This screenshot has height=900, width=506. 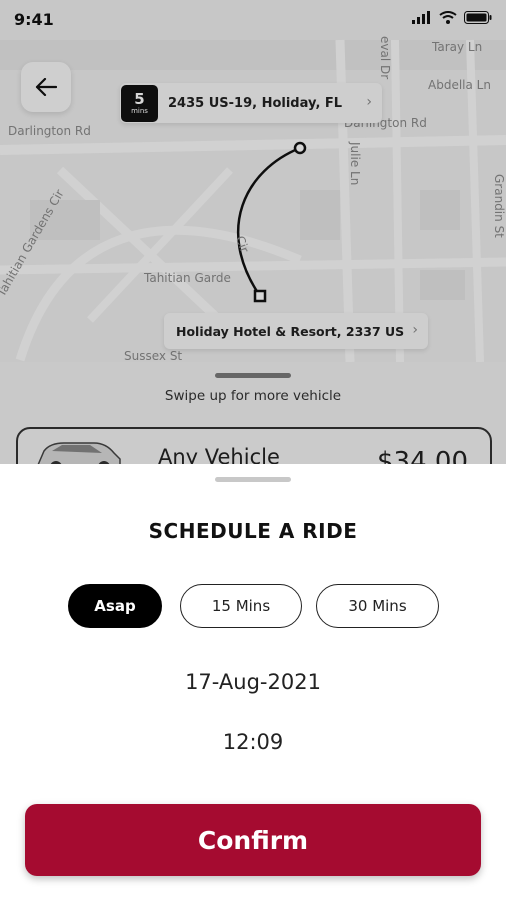 What do you see at coordinates (253, 840) in the screenshot?
I see `confirm-button: Confirm` at bounding box center [253, 840].